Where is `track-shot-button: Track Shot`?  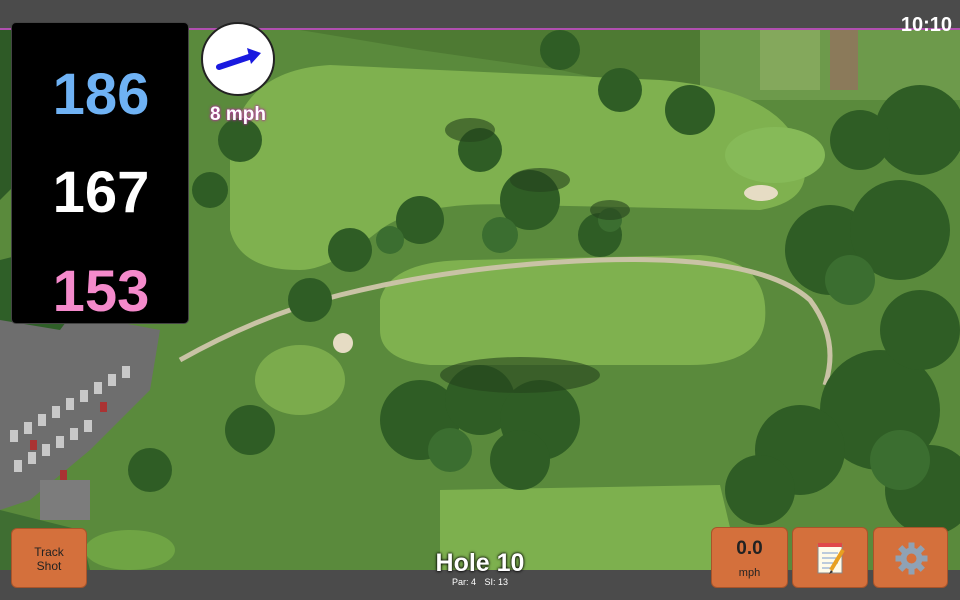
track-shot-button: Track Shot is located at coordinates (49, 558).